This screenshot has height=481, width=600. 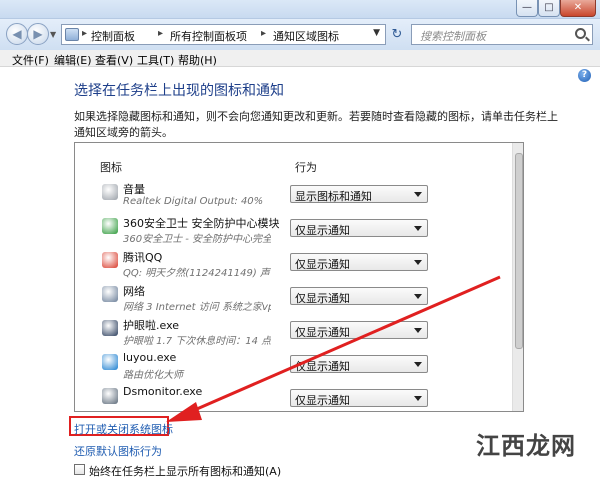 I want to click on menu-edit: 编辑(E), so click(x=73, y=60).